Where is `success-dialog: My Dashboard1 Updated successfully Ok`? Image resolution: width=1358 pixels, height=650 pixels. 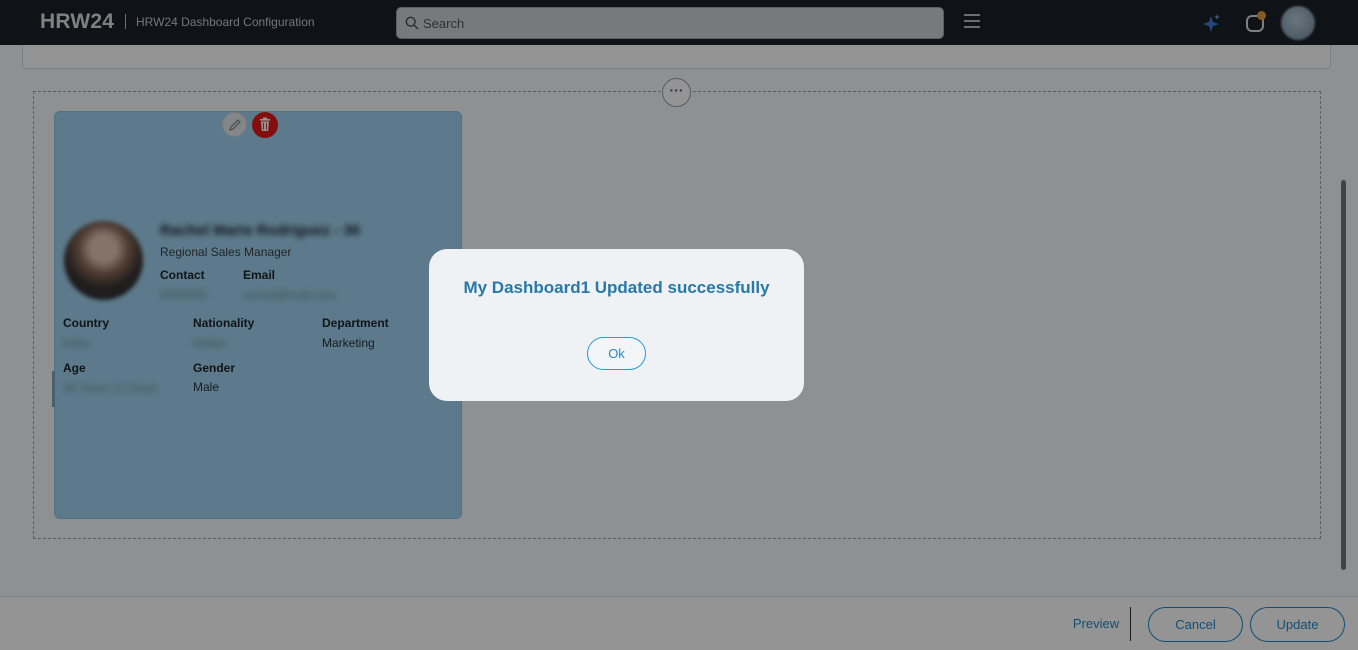 success-dialog: My Dashboard1 Updated successfully Ok is located at coordinates (616, 325).